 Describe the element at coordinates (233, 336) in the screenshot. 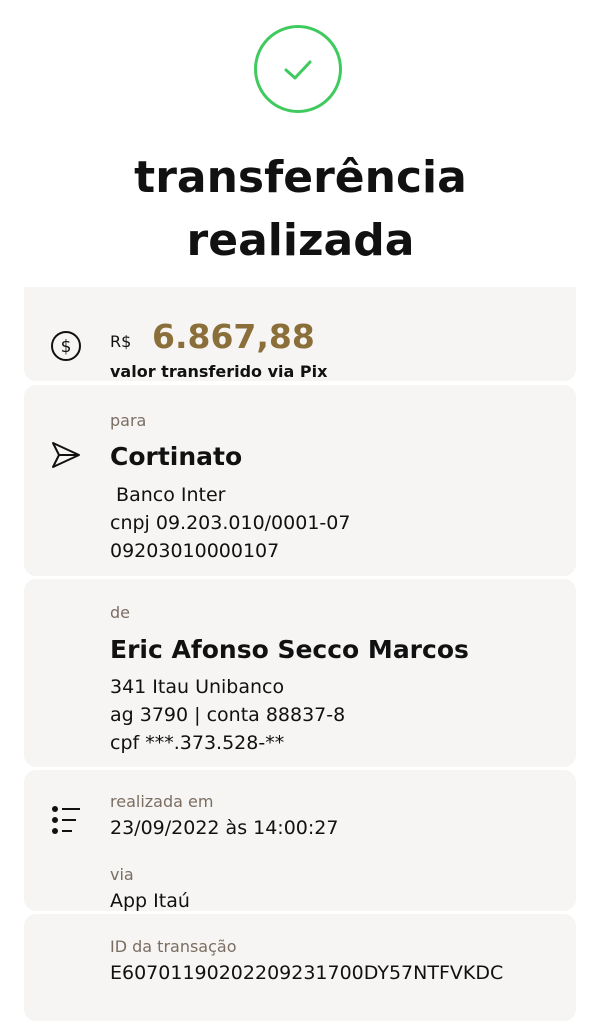

I see `amount-value: 6.867,88` at that location.